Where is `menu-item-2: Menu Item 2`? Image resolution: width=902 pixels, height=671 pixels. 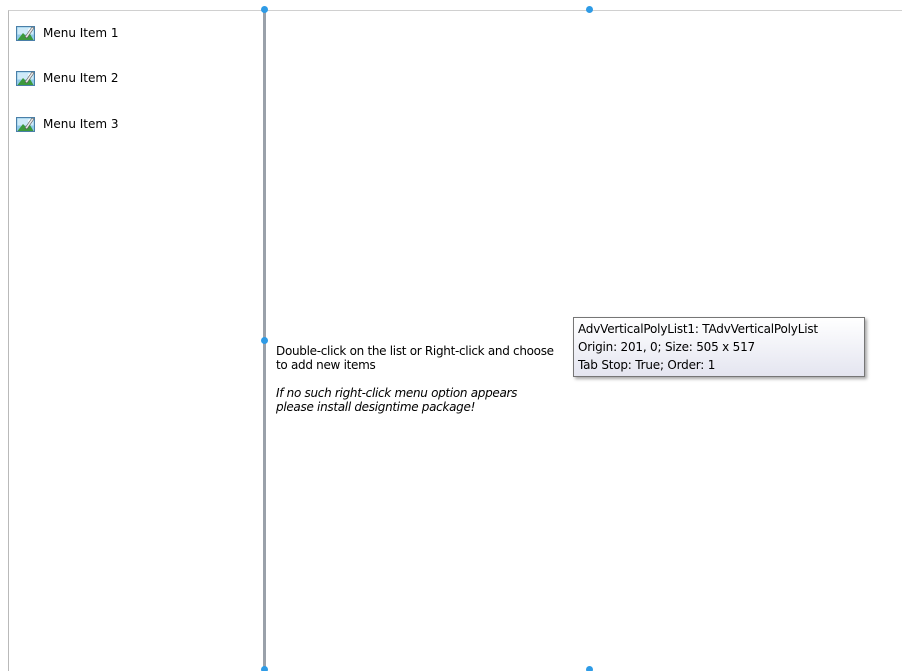 menu-item-2: Menu Item 2 is located at coordinates (67, 78).